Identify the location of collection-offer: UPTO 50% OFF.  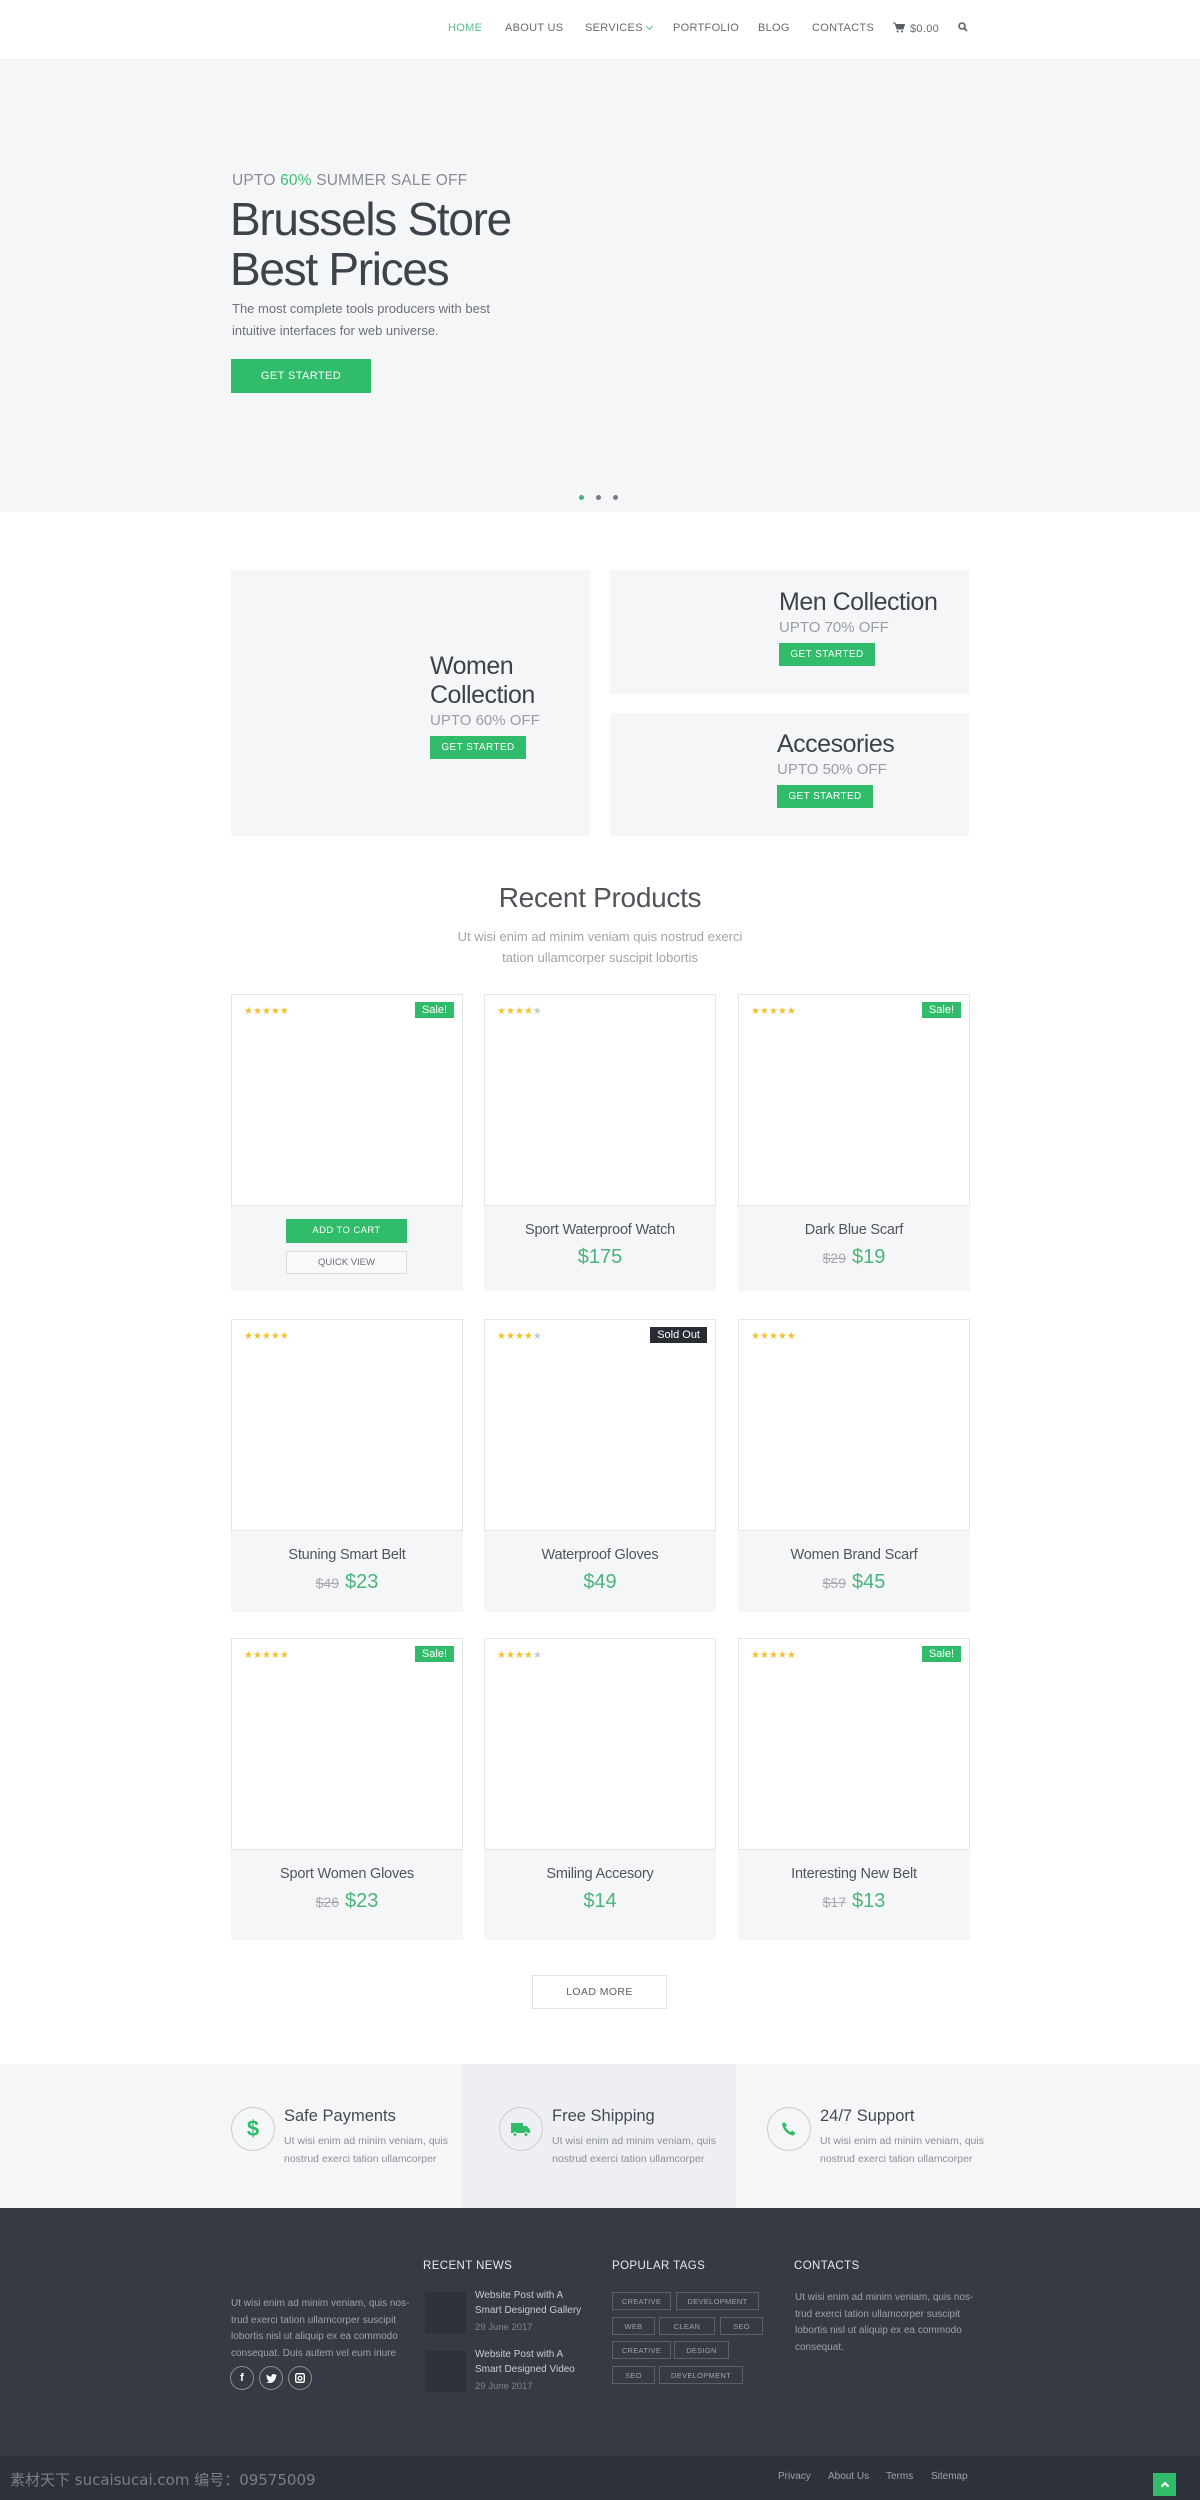
(832, 769).